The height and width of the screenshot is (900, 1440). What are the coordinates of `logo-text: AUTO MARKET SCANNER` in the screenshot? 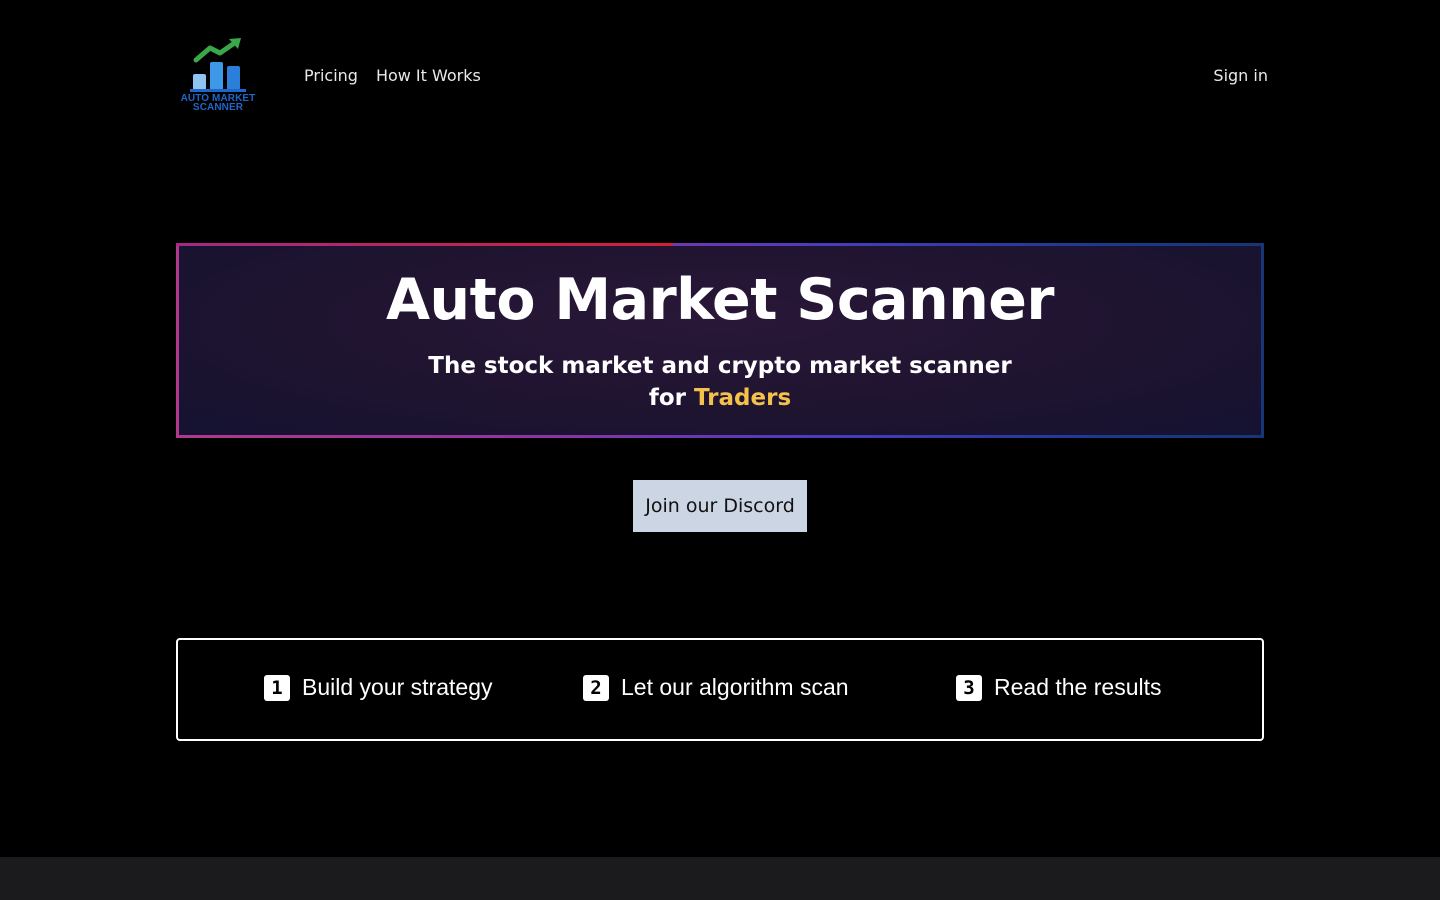 It's located at (218, 103).